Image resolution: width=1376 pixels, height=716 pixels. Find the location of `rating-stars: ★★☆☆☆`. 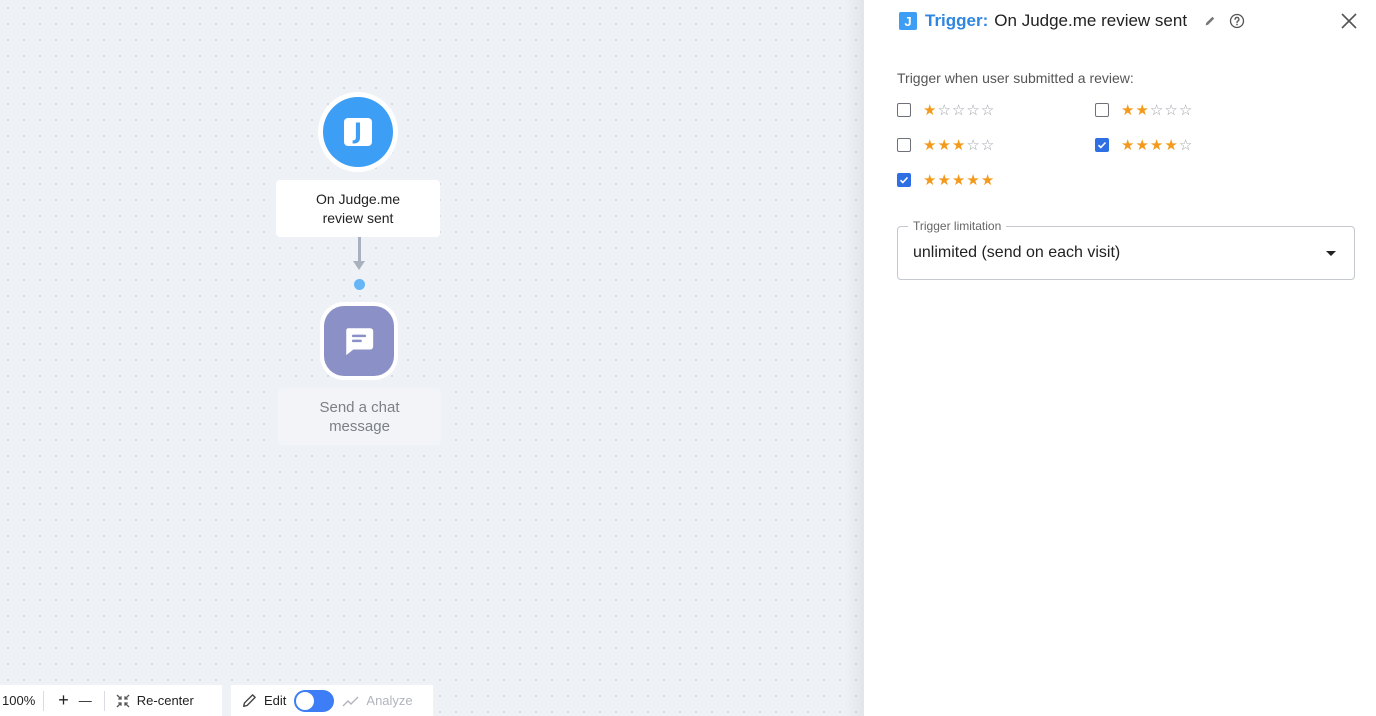

rating-stars: ★★☆☆☆ is located at coordinates (1157, 109).